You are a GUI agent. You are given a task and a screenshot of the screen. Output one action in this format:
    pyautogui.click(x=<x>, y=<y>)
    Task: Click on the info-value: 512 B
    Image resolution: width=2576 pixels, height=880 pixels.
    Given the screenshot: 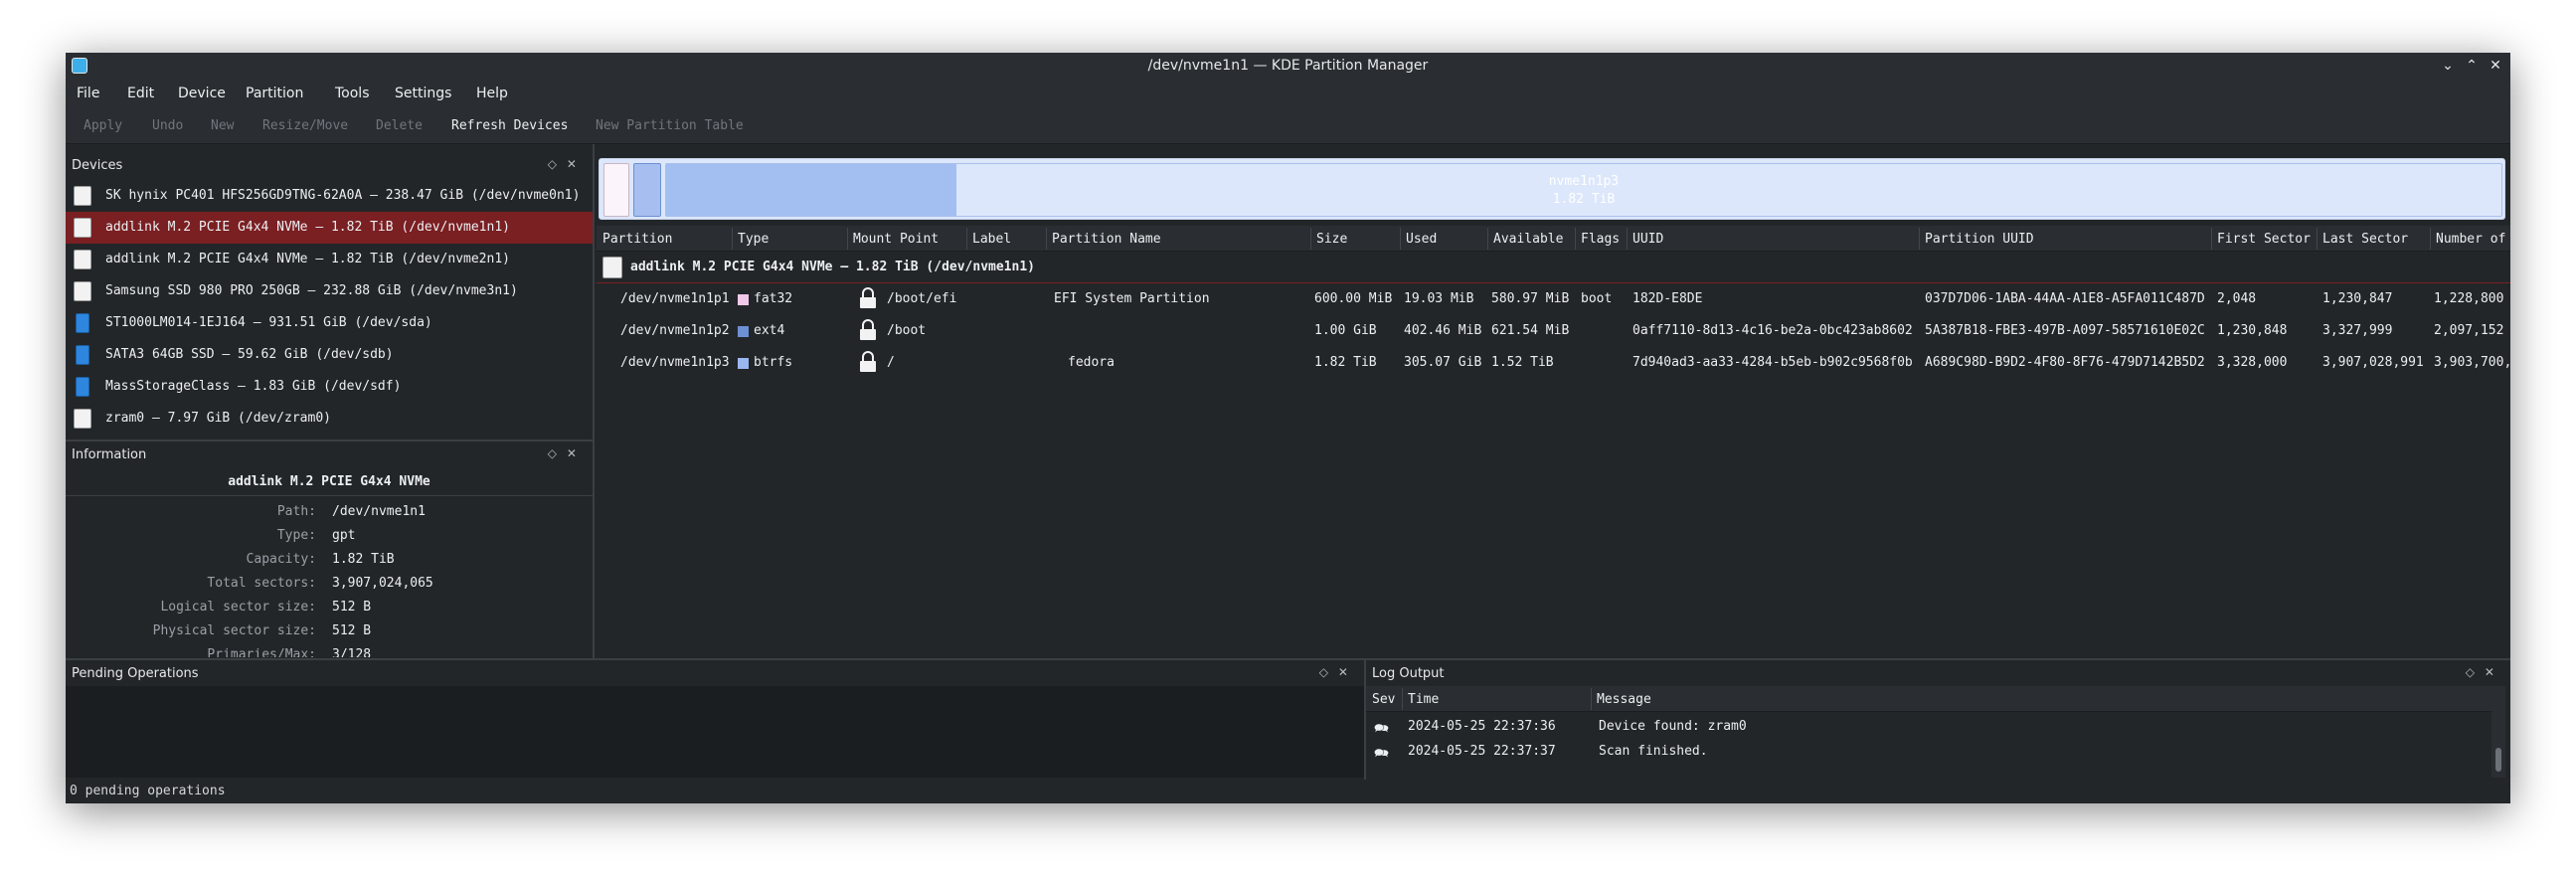 What is the action you would take?
    pyautogui.click(x=352, y=630)
    